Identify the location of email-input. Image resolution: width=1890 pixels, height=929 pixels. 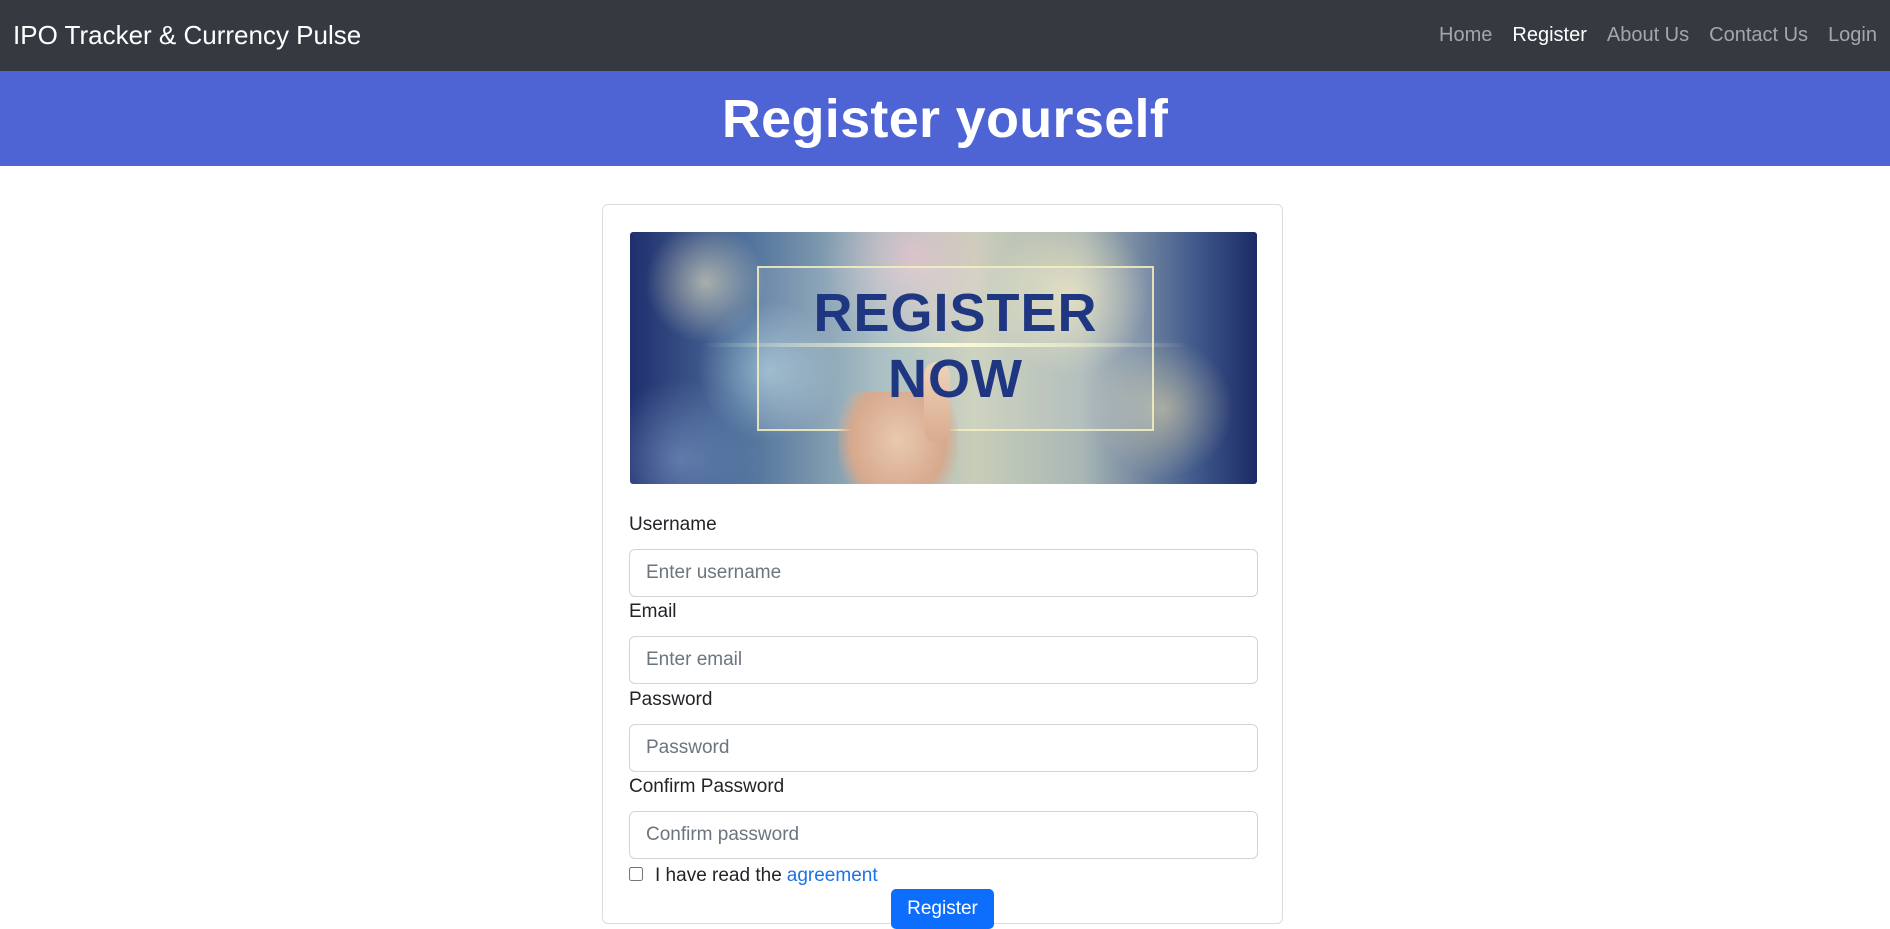
(943, 660).